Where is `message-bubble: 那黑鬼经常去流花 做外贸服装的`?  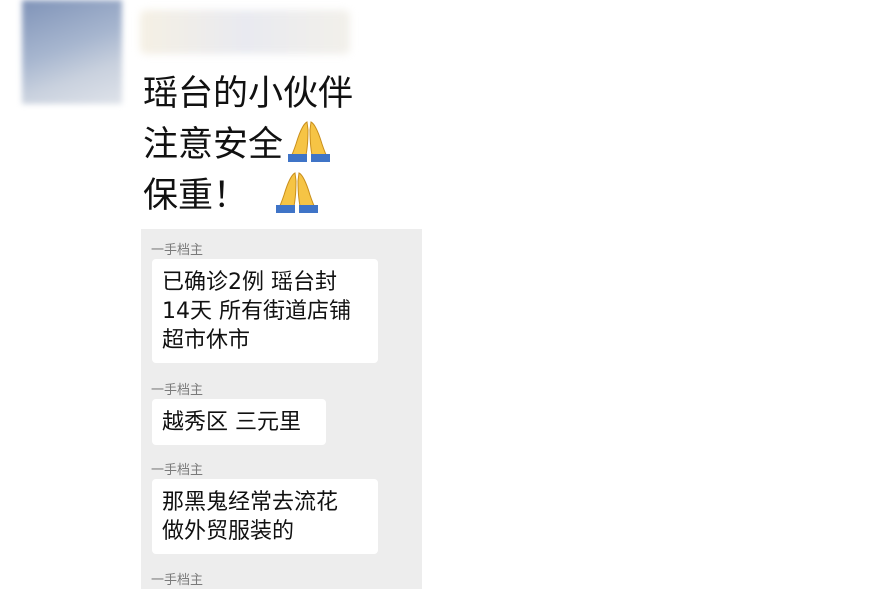
message-bubble: 那黑鬼经常去流花 做外贸服装的 is located at coordinates (265, 516).